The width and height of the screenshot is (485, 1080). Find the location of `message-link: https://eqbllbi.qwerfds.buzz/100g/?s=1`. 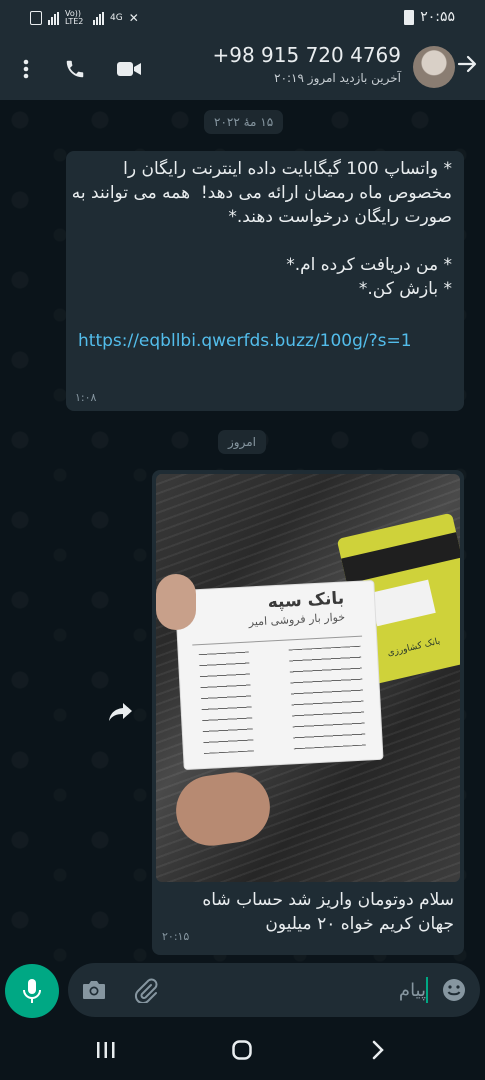

message-link: https://eqbllbi.qwerfds.buzz/100g/?s=1 is located at coordinates (269, 341).